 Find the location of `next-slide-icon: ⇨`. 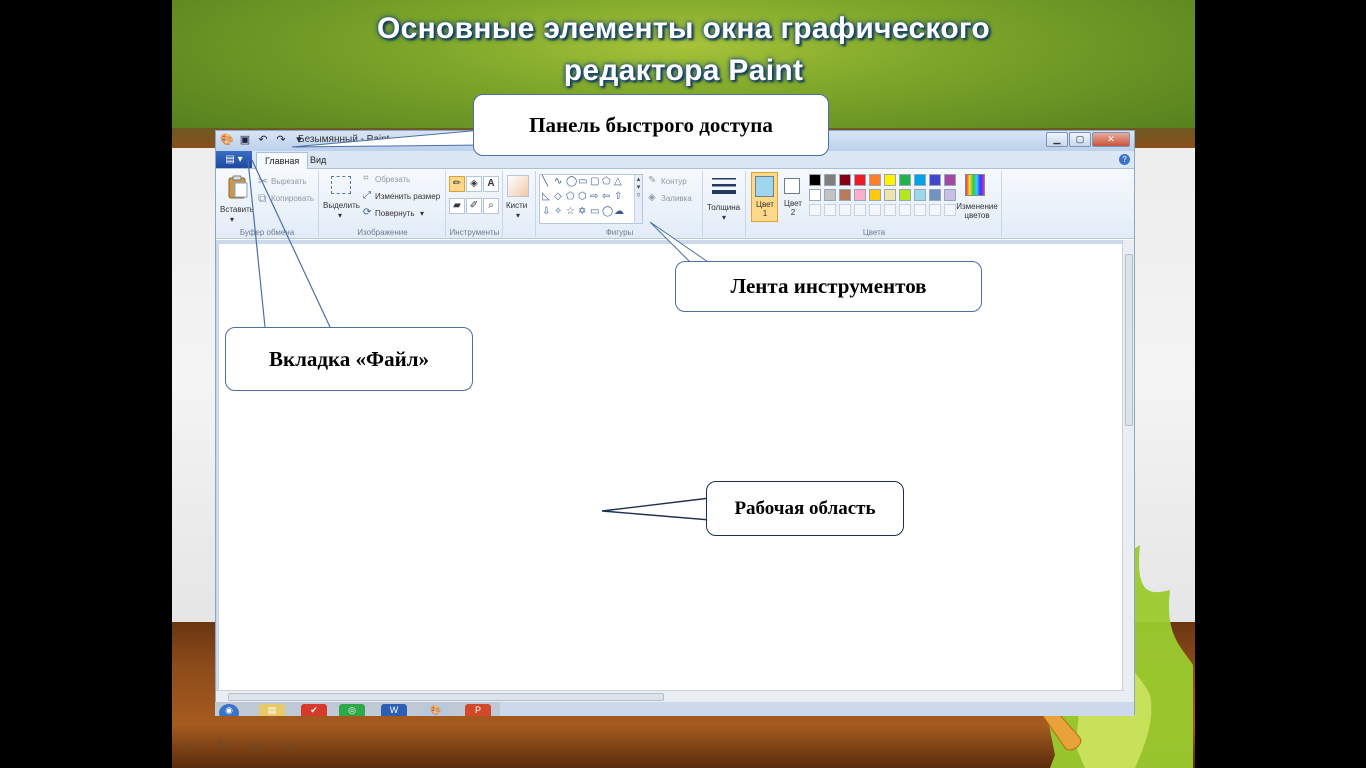

next-slide-icon: ⇨ is located at coordinates (290, 747).